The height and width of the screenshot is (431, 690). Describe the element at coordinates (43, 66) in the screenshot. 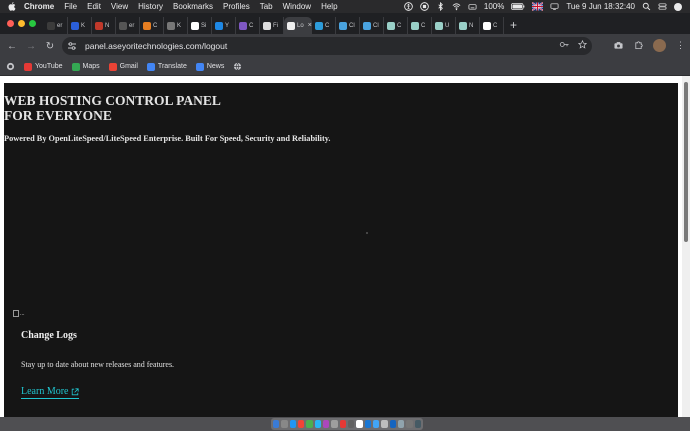

I see `bookmark-item: YouTube` at that location.